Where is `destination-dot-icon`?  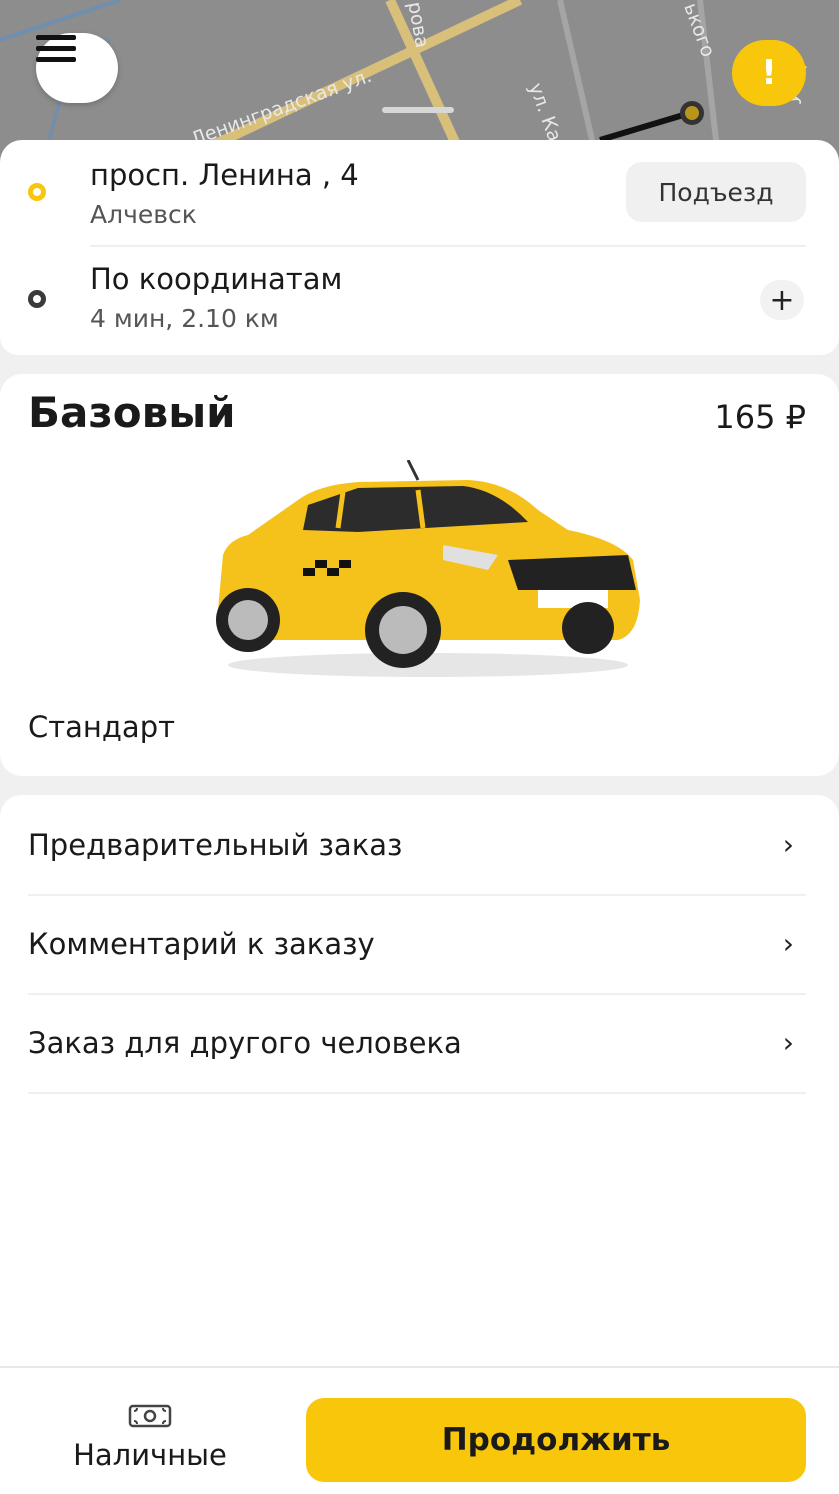
destination-dot-icon is located at coordinates (37, 299).